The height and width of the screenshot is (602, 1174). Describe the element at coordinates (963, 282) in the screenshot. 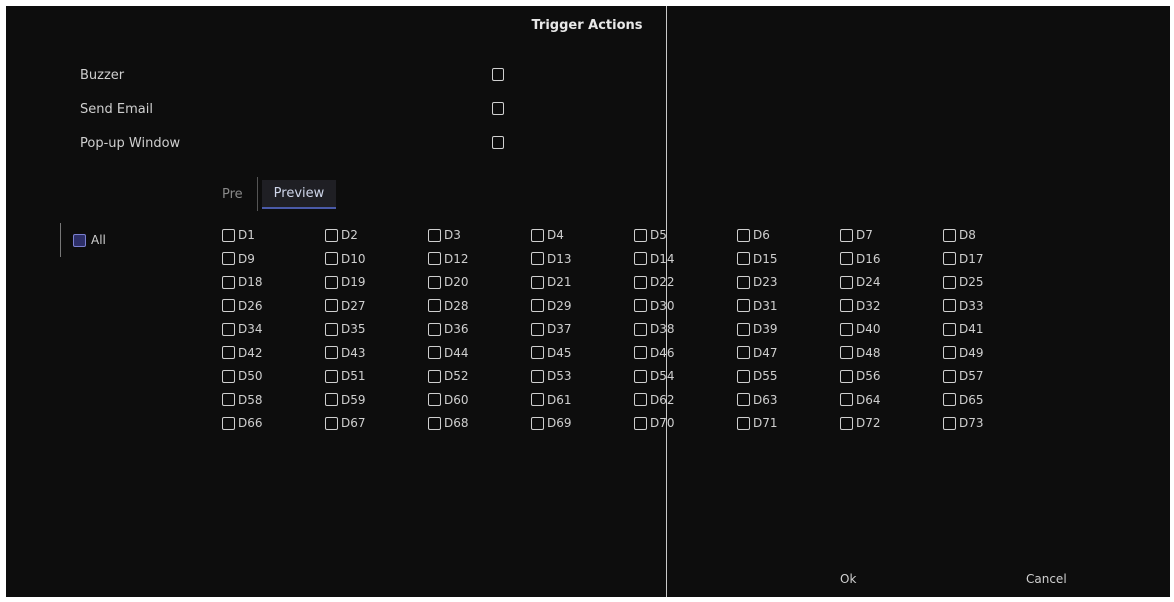

I see `camera-item: D25` at that location.